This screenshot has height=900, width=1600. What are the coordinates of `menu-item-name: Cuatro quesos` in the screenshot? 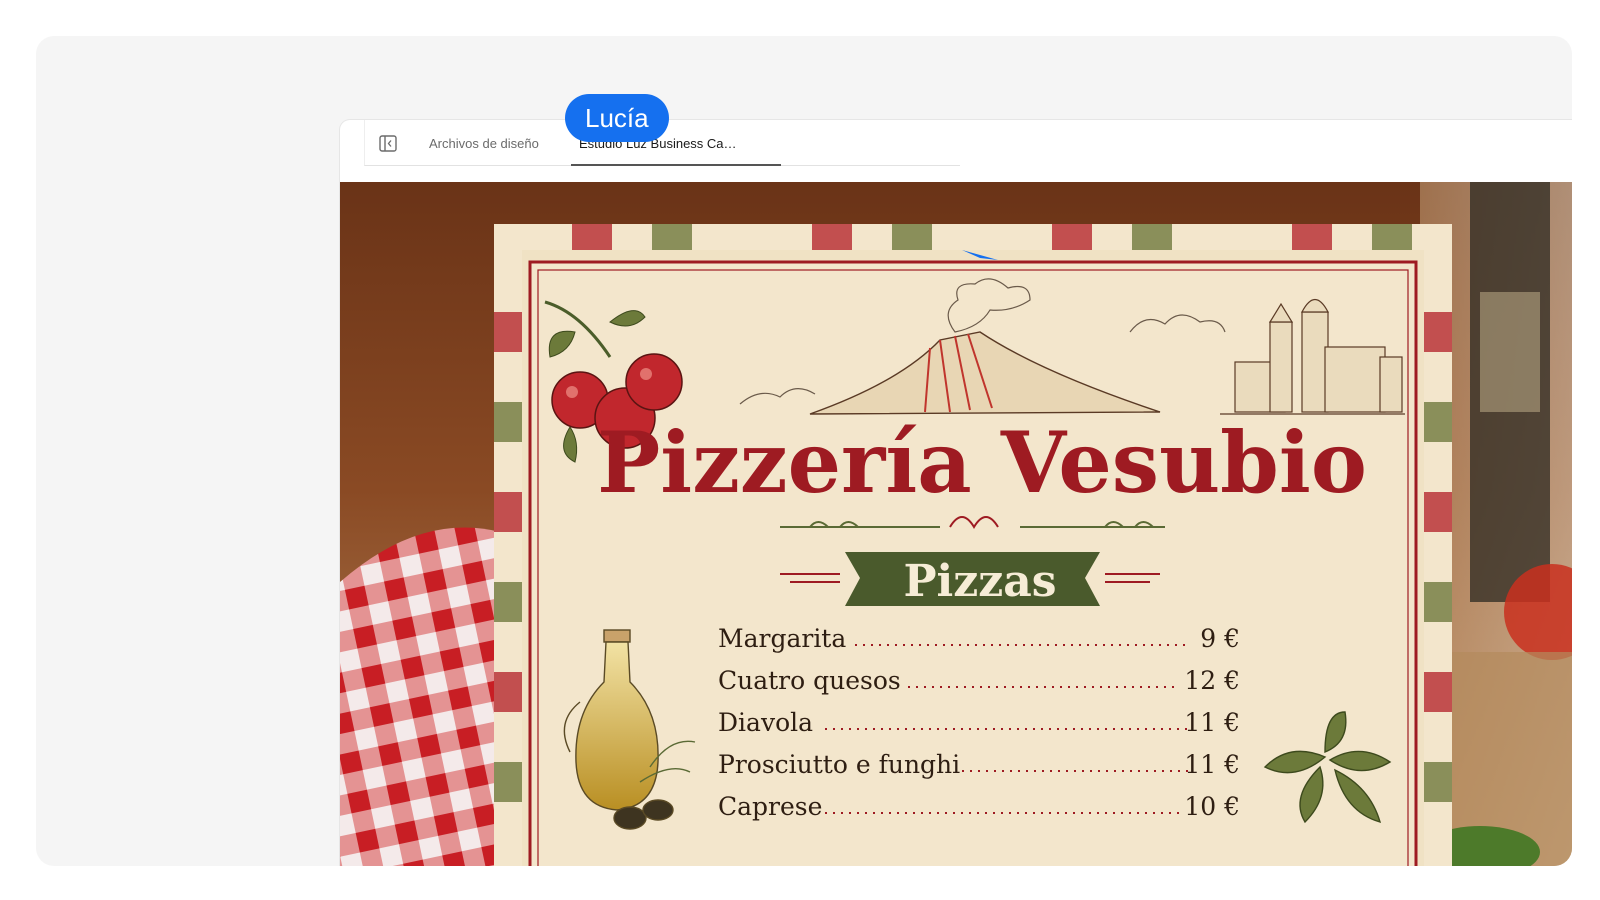 It's located at (809, 680).